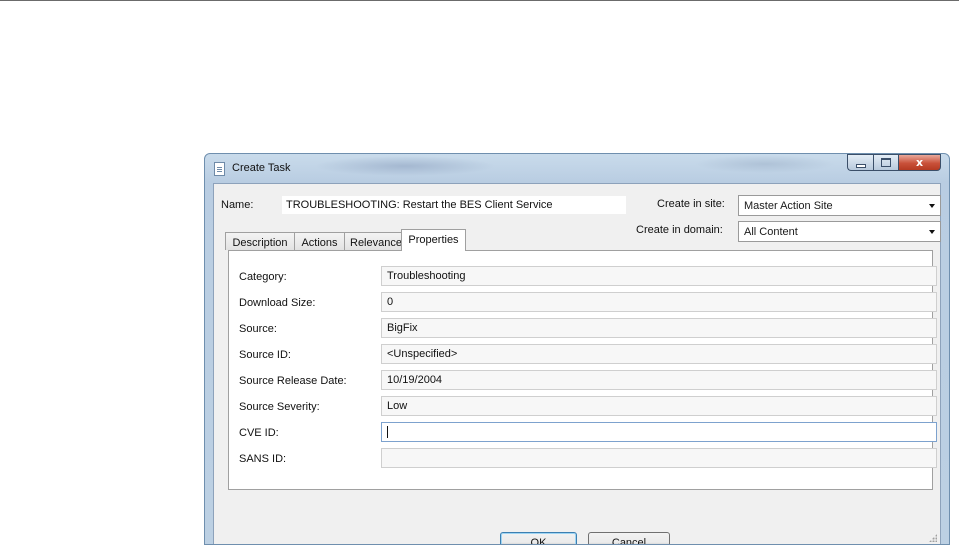 This screenshot has height=545, width=959. I want to click on text-caret, so click(387, 432).